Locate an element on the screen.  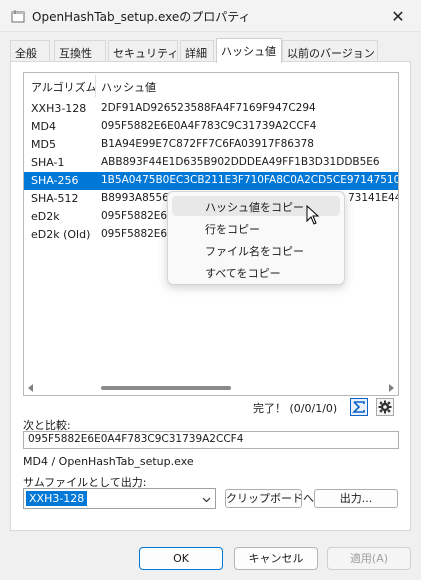
chevron-down-icon is located at coordinates (206, 500).